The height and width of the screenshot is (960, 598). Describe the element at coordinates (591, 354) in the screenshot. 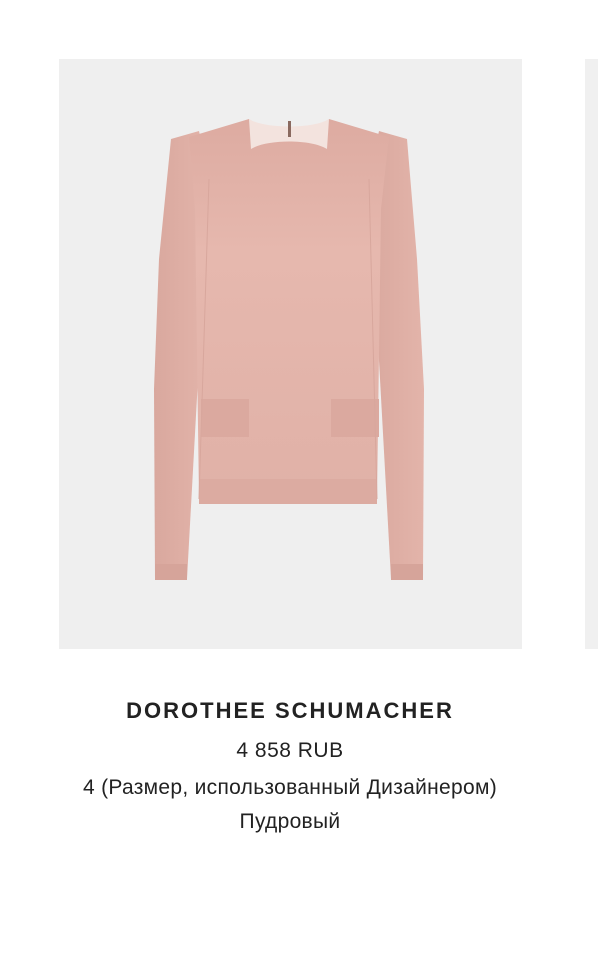

I see `next-product-image` at that location.